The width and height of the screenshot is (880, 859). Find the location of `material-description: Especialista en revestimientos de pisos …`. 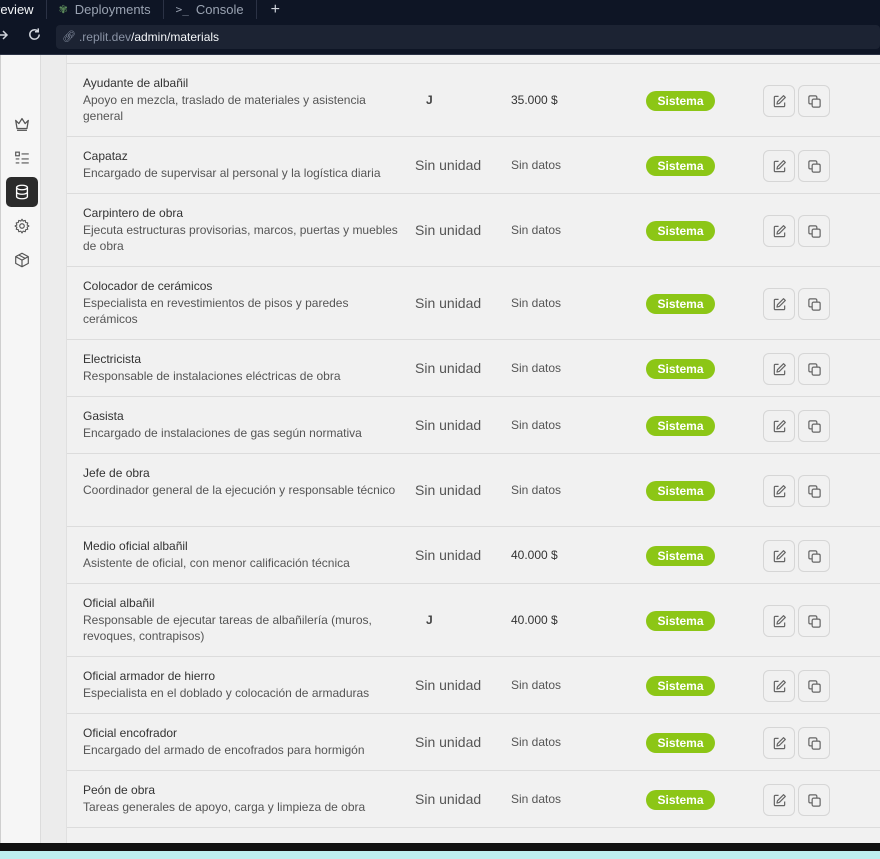

material-description: Especialista en revestimientos de pisos … is located at coordinates (216, 311).